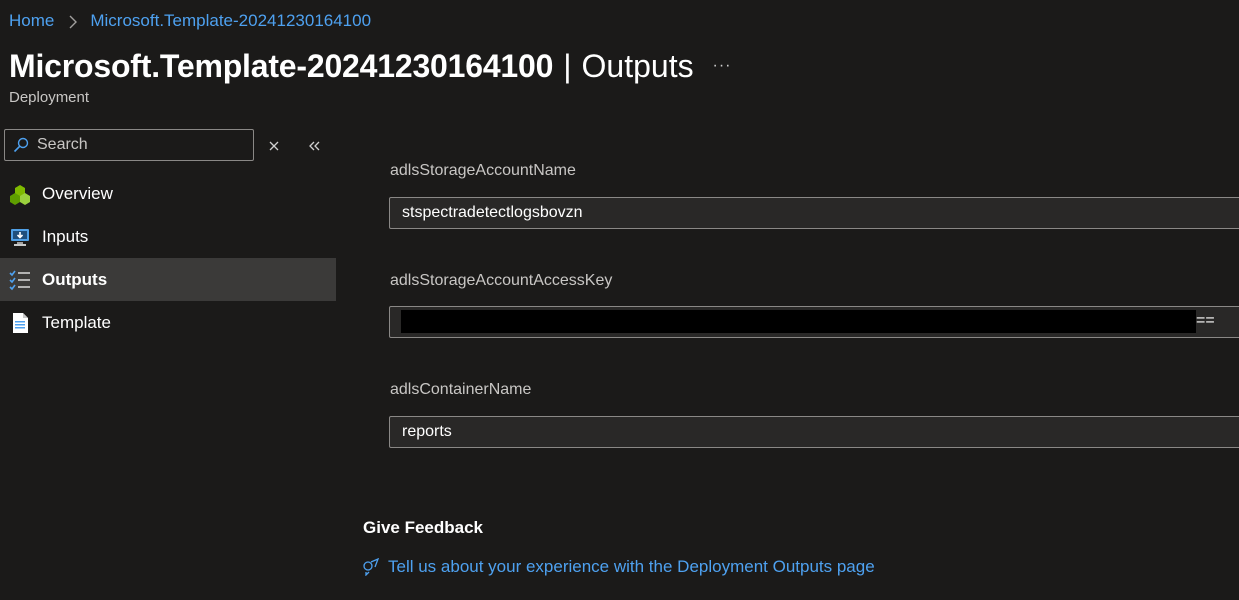 The height and width of the screenshot is (600, 1239). What do you see at coordinates (168, 236) in the screenshot?
I see `sidebar-item-inputs: Inputs` at bounding box center [168, 236].